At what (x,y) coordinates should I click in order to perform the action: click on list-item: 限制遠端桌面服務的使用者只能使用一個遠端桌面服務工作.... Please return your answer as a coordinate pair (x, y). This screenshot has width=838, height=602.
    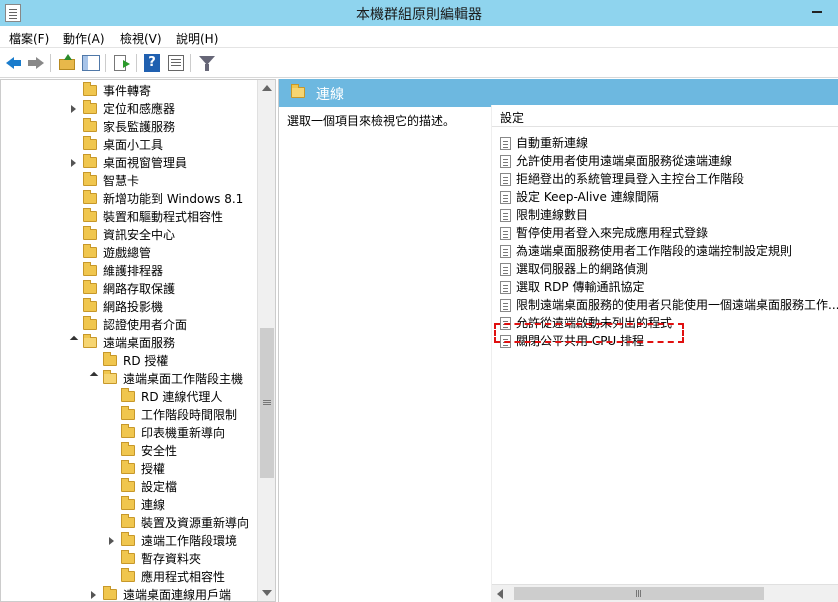
    Looking at the image, I should click on (665, 305).